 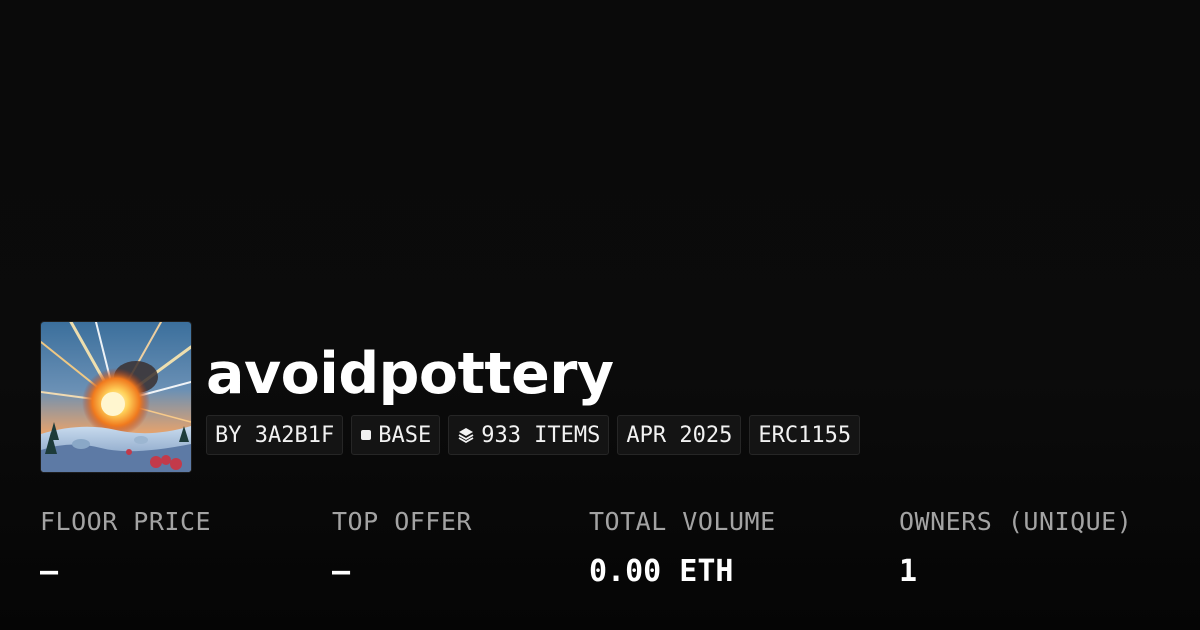 I want to click on standard-label: ERC1155, so click(x=805, y=435).